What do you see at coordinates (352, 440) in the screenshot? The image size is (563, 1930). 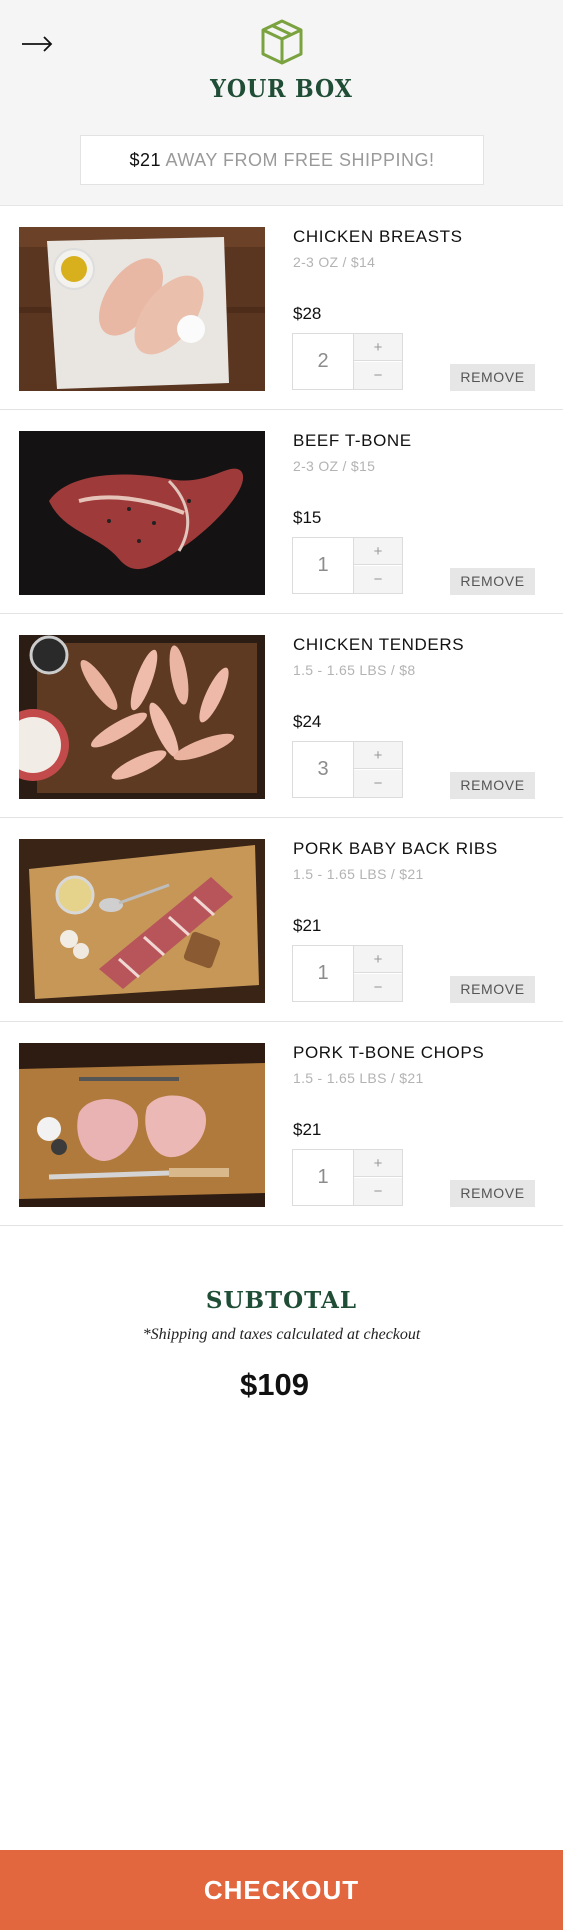 I see `item-name: BEEF T-BONE` at bounding box center [352, 440].